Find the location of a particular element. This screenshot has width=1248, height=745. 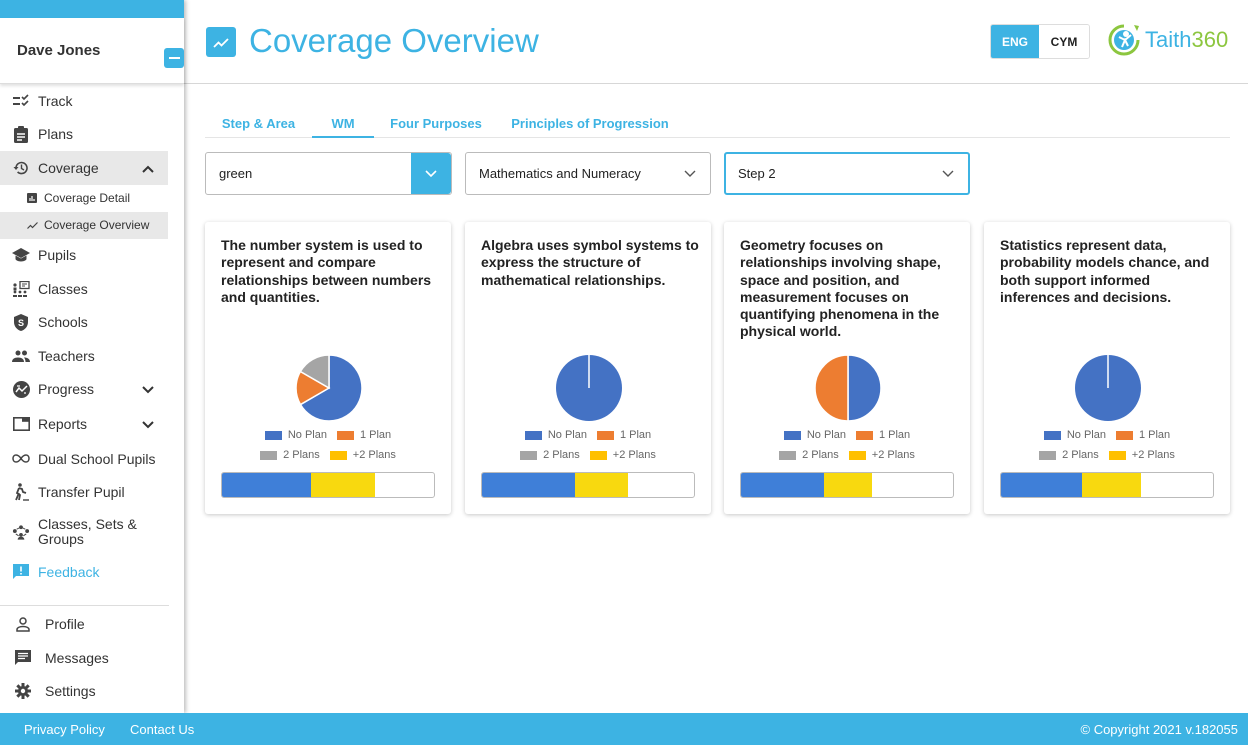

tab-four-purposes: Four Purposes is located at coordinates (436, 123).